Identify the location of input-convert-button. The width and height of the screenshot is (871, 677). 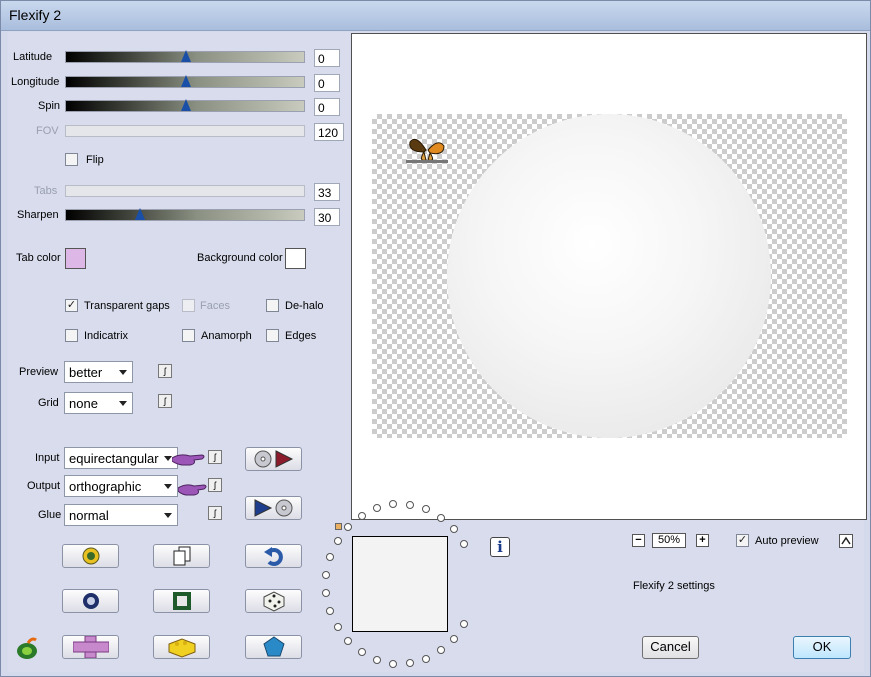
(273, 459).